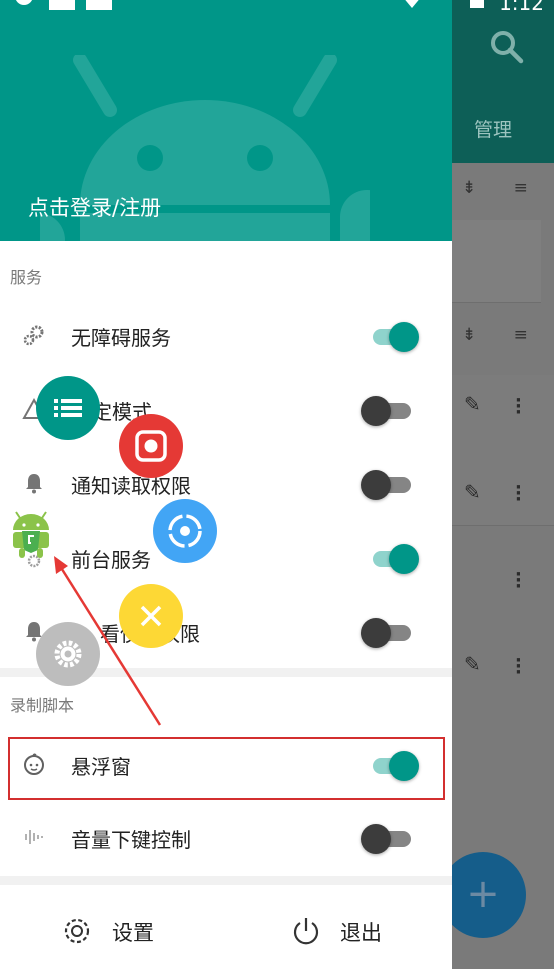 The height and width of the screenshot is (969, 554). I want to click on target-icon, so click(185, 531).